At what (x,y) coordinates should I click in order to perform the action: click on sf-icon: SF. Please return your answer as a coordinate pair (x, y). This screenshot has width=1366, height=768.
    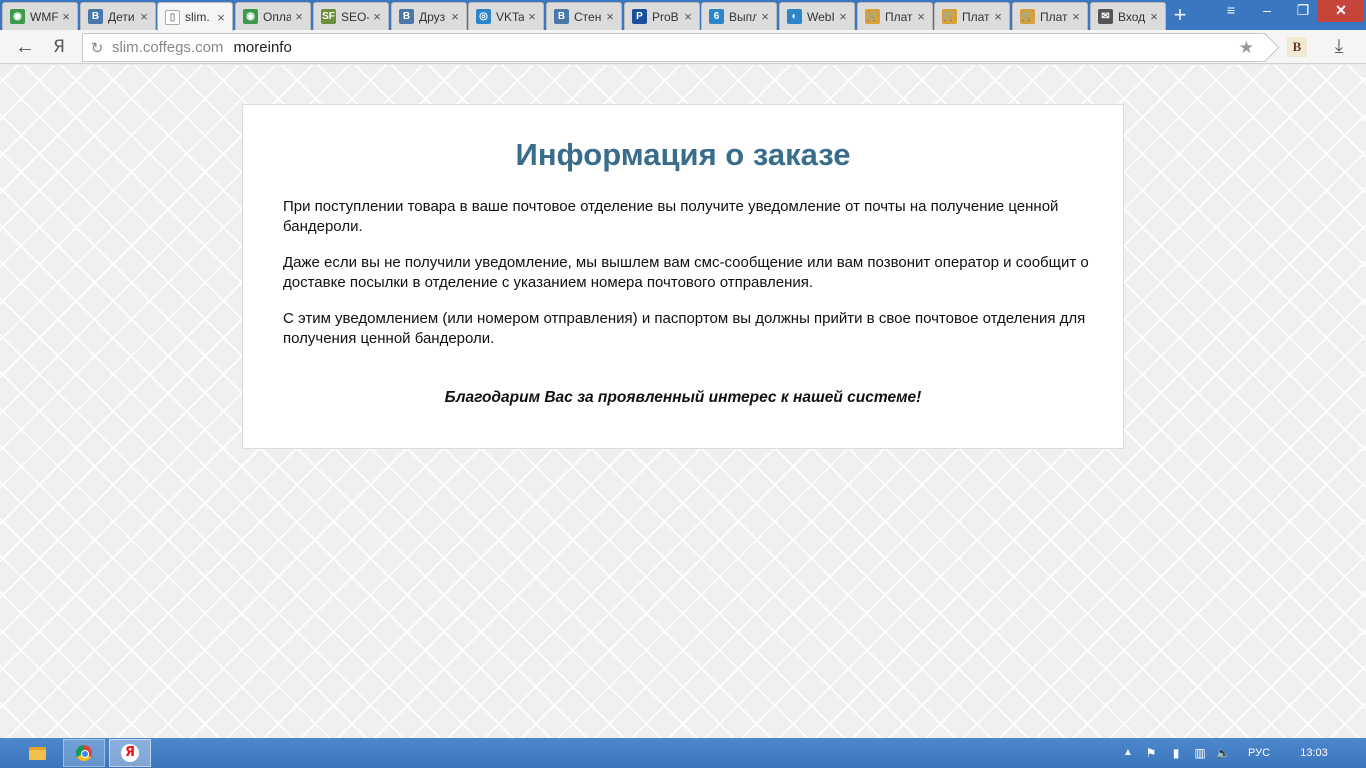
    Looking at the image, I should click on (328, 16).